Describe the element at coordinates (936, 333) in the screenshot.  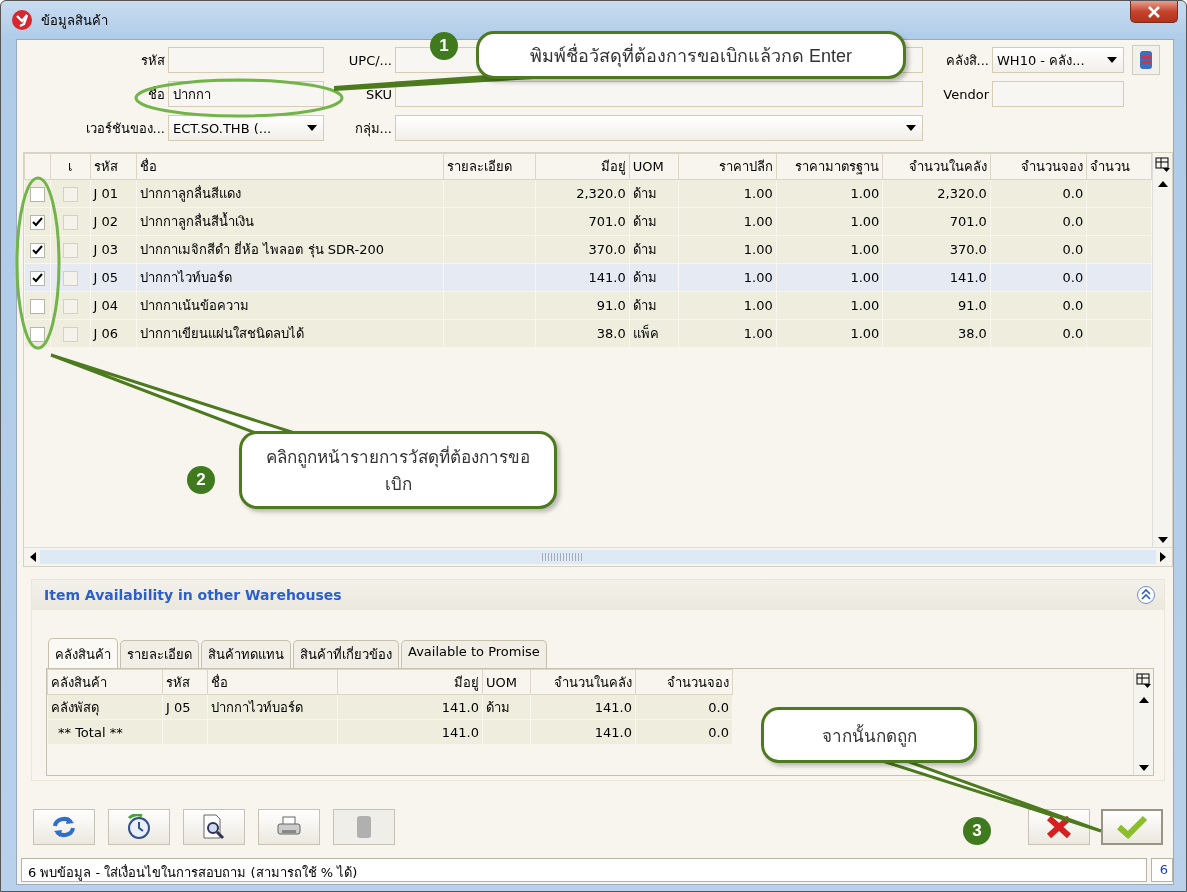
I see `table-cell: 38.0` at that location.